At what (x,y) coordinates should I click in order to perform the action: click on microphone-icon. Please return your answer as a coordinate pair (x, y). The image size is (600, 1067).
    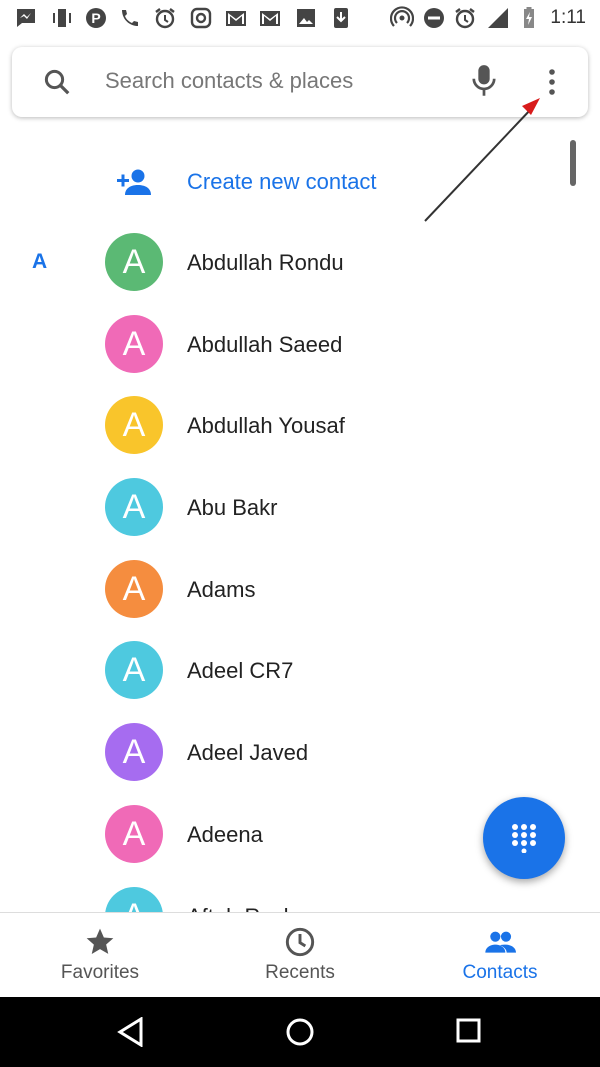
    Looking at the image, I should click on (484, 81).